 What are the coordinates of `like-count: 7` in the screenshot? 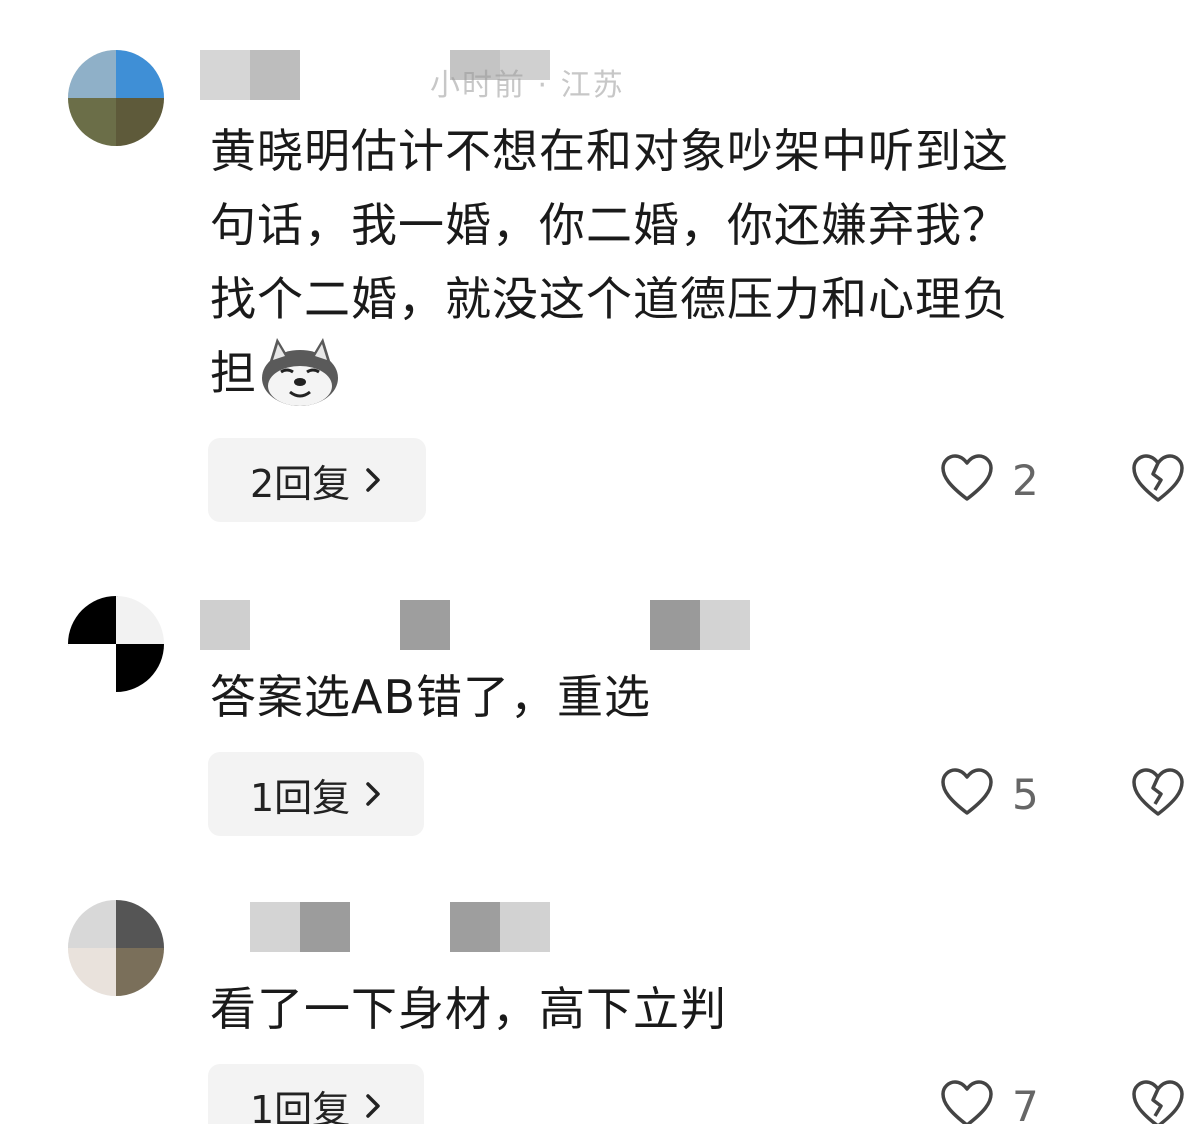 It's located at (1025, 1102).